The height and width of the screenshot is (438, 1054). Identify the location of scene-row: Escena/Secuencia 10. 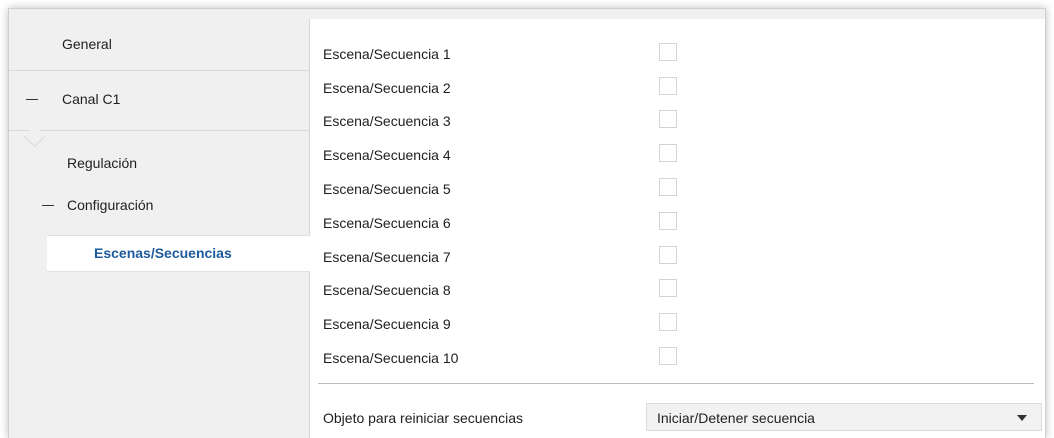
(673, 359).